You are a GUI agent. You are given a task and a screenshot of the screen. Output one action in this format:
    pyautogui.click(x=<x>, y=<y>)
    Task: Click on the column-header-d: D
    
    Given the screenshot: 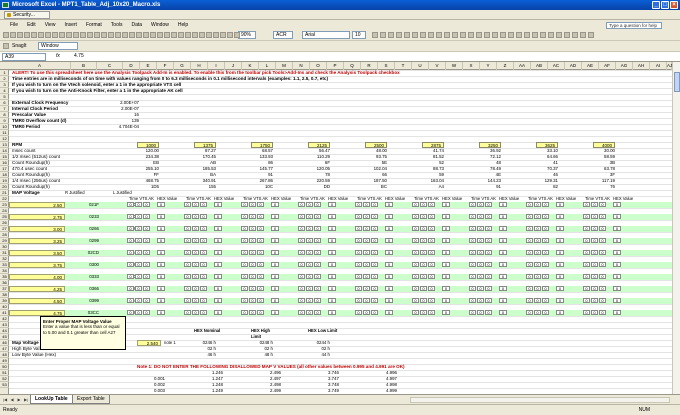 What is the action you would take?
    pyautogui.click(x=131, y=66)
    